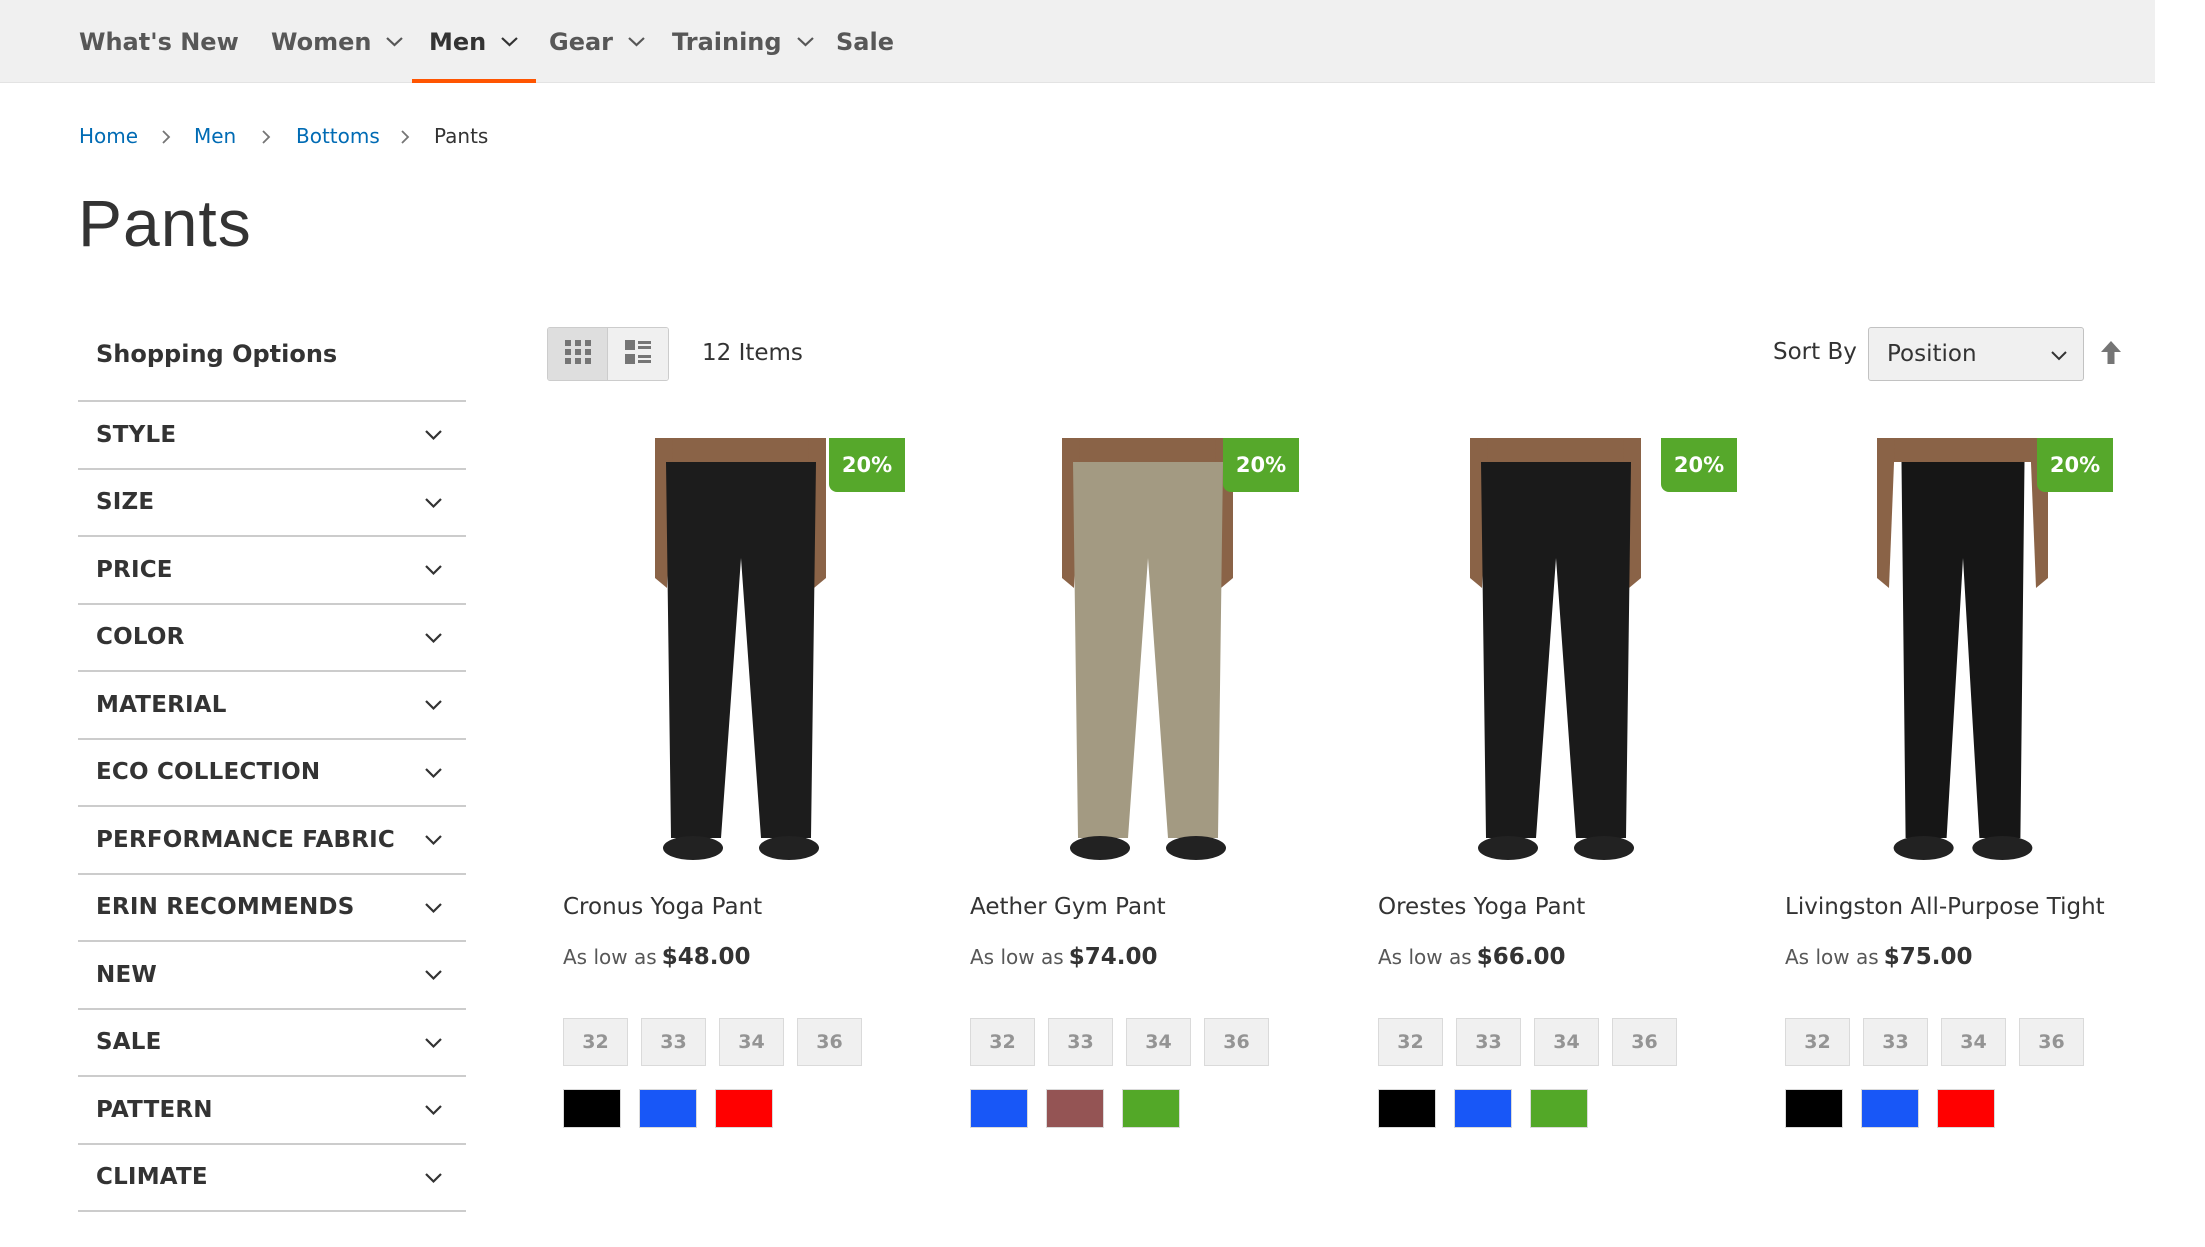 This screenshot has width=2205, height=1247. Describe the element at coordinates (1481, 907) in the screenshot. I see `product-name-link: Orestes Yoga Pant` at that location.